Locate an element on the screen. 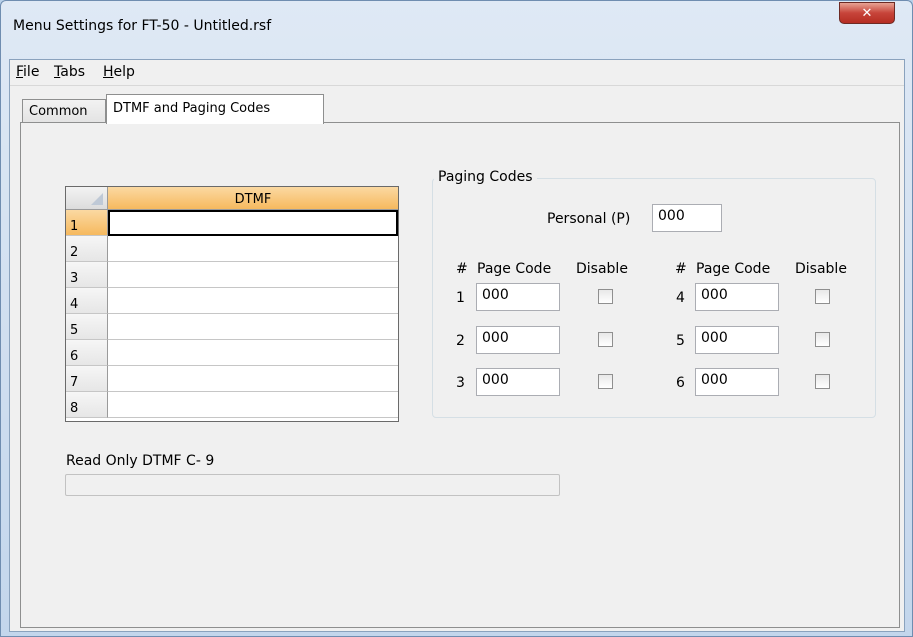 The width and height of the screenshot is (913, 637). title-bar: Menu Settings for FT-50 - Untitled.rsf ✕ is located at coordinates (456, 27).